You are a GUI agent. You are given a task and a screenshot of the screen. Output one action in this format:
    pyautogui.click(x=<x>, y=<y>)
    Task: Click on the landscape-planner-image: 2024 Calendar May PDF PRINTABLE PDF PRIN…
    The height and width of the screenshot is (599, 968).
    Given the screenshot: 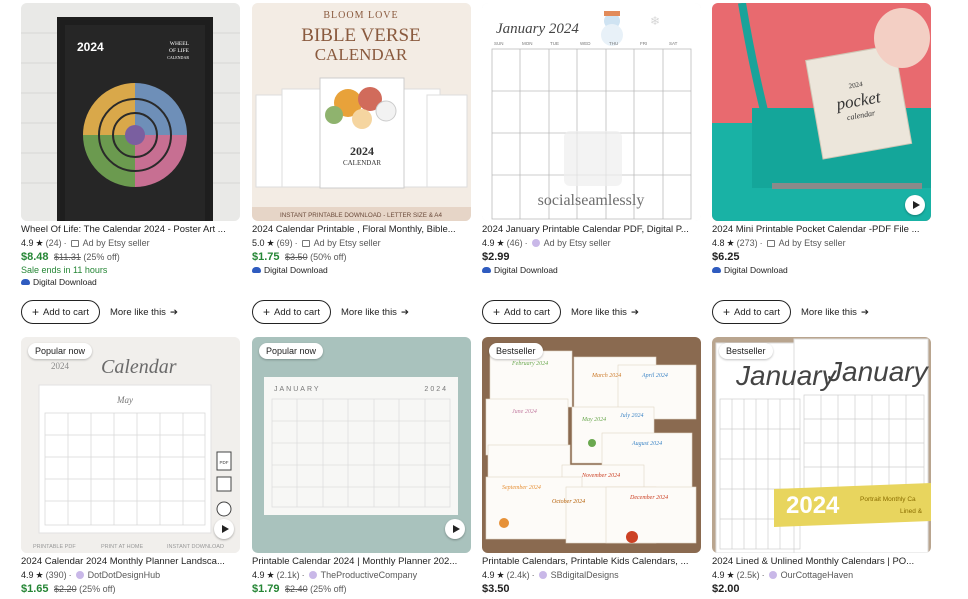 What is the action you would take?
    pyautogui.click(x=130, y=445)
    